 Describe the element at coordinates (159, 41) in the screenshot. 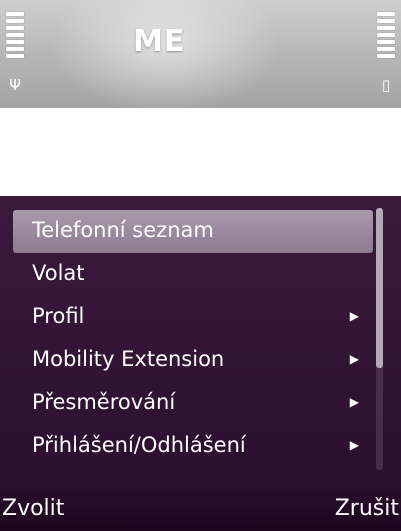

I see `app-title: ME` at that location.